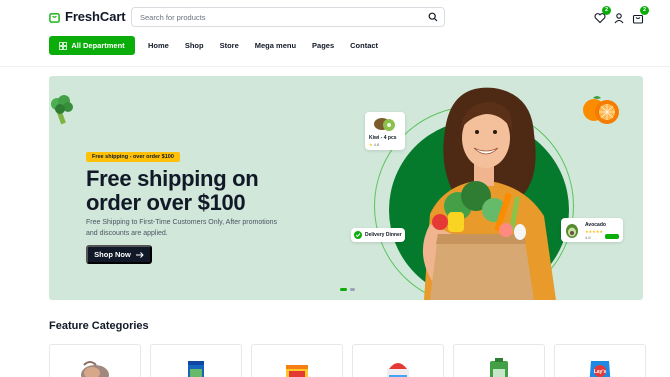  I want to click on carousel-indicators, so click(347, 289).